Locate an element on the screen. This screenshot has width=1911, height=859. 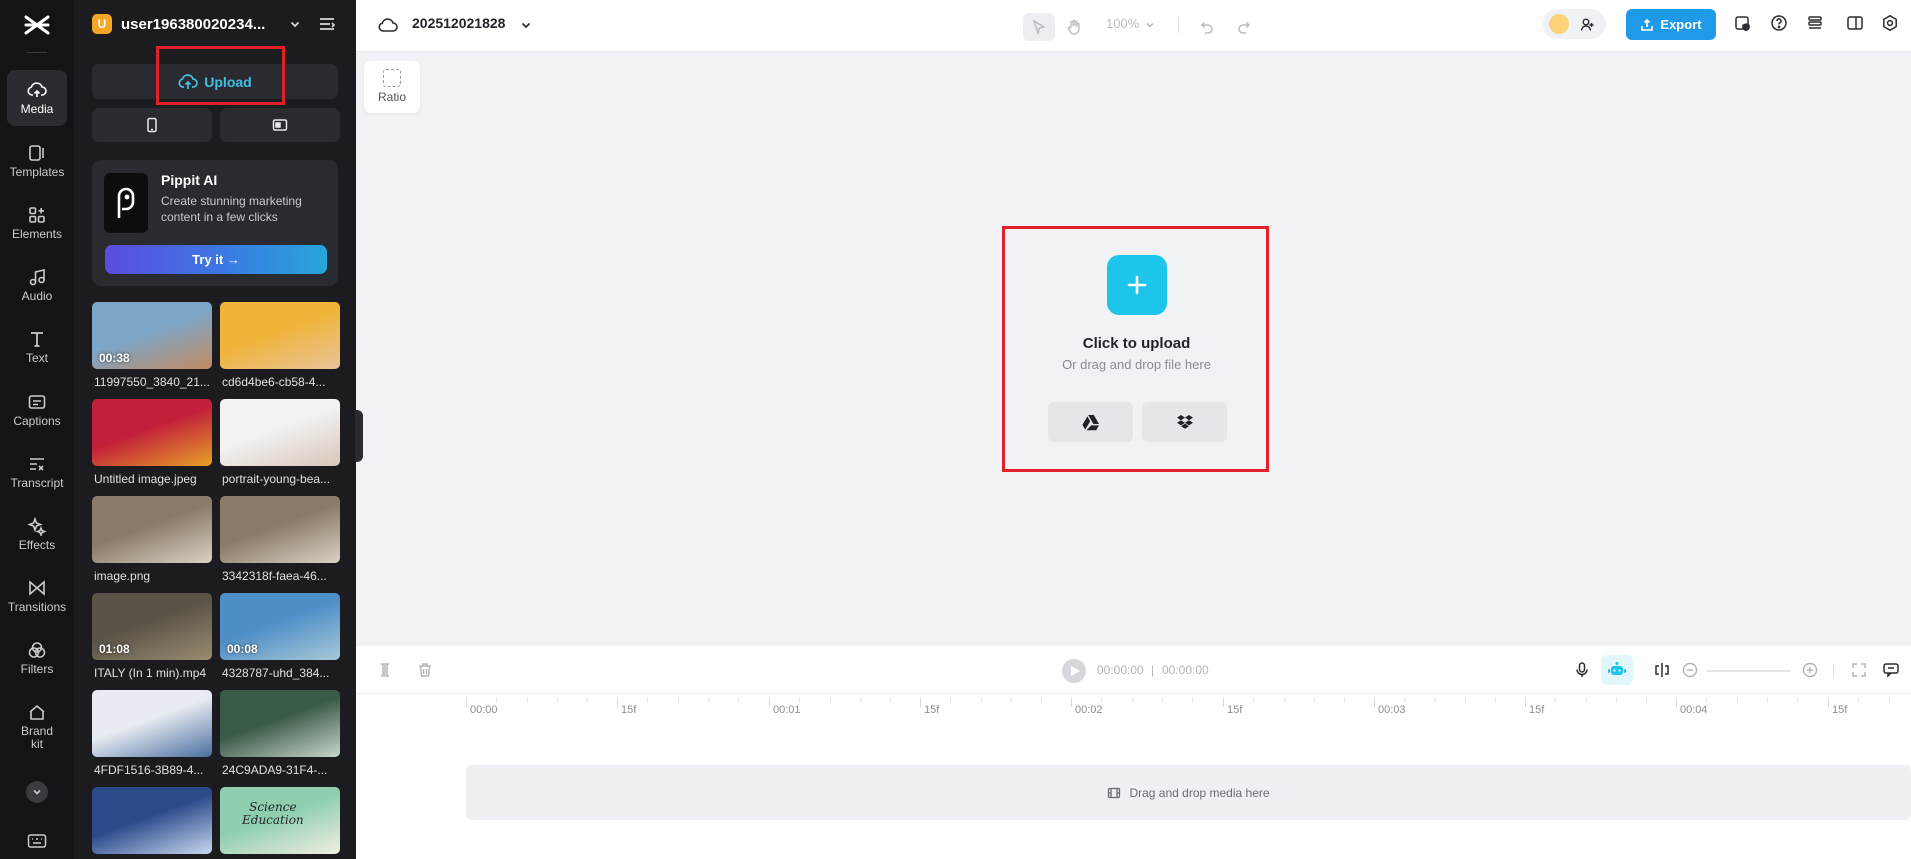
ruler-tick-label: 15f is located at coordinates (1537, 710).